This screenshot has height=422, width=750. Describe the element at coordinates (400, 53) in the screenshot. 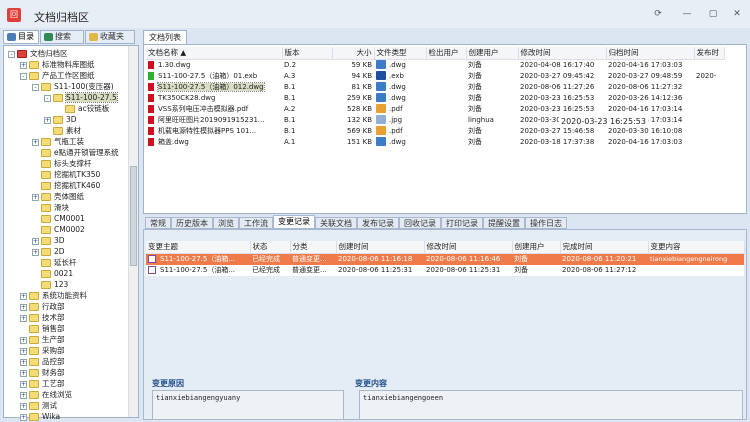

I see `column-header: 文件类型` at that location.